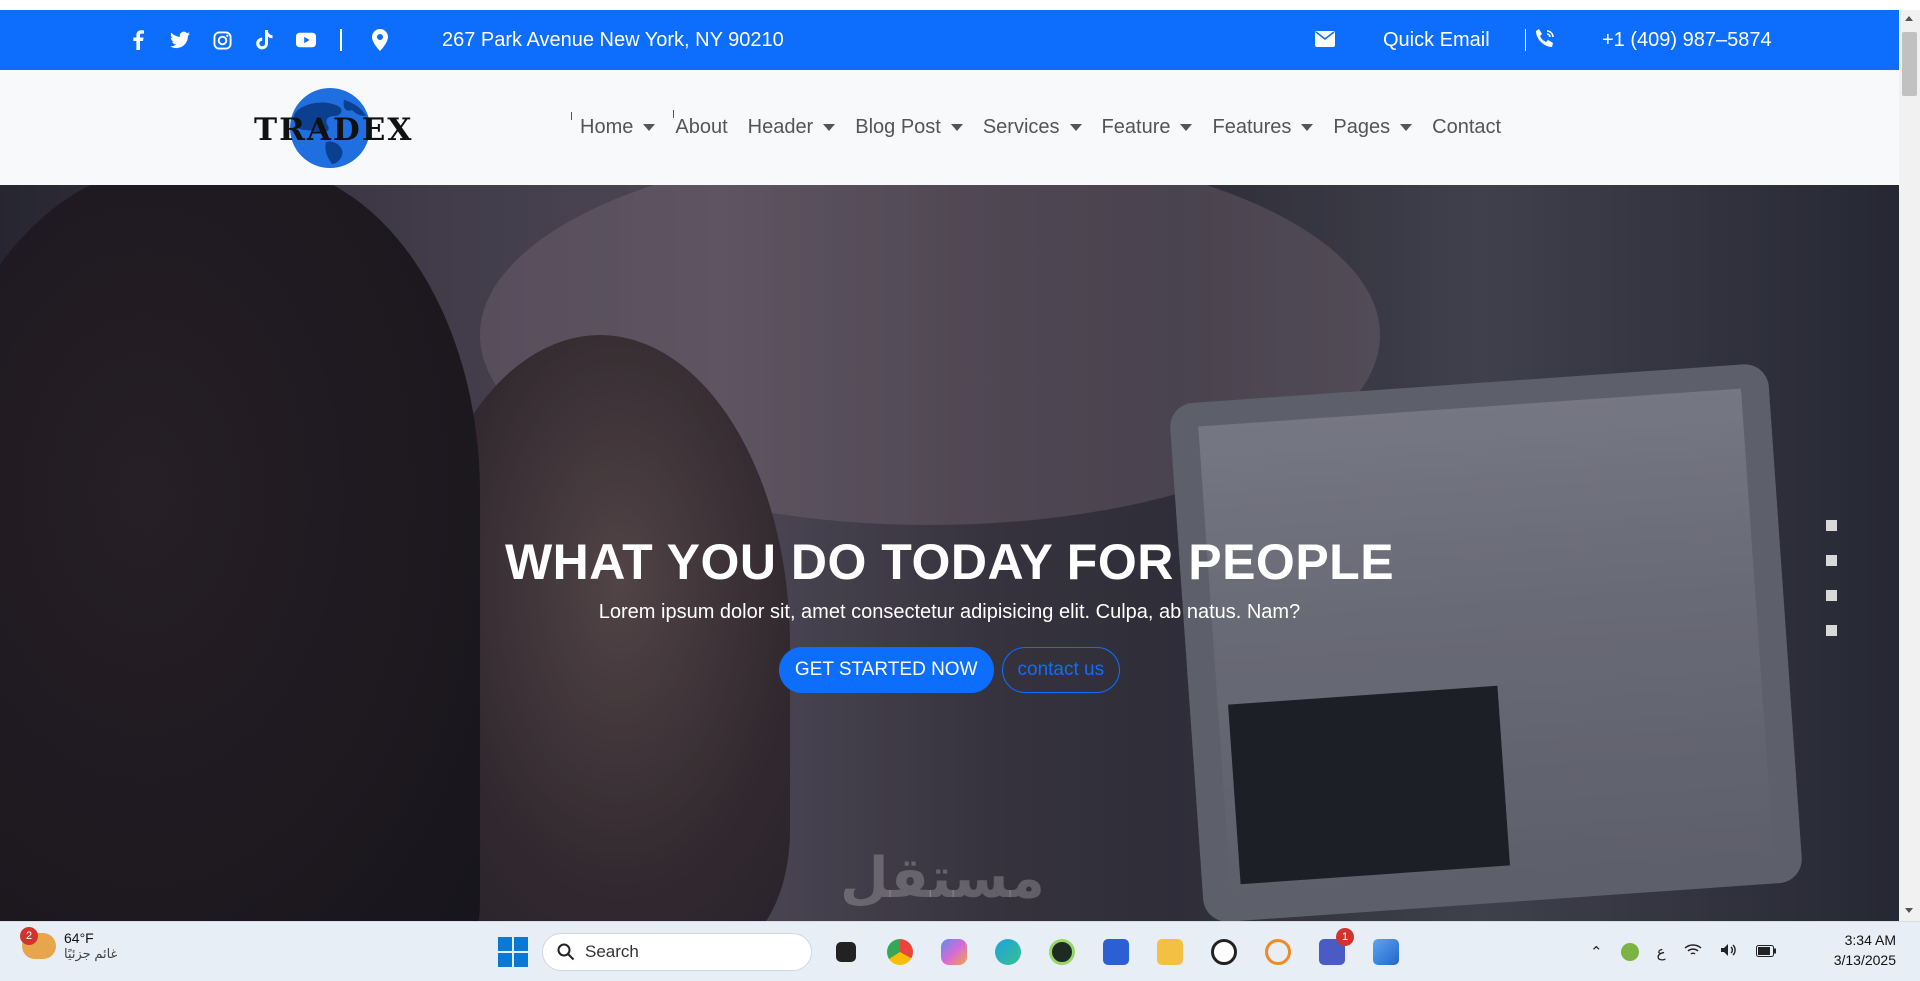 The height and width of the screenshot is (981, 1920). I want to click on hero-actions: GET STARTED NOW contact us, so click(949, 670).